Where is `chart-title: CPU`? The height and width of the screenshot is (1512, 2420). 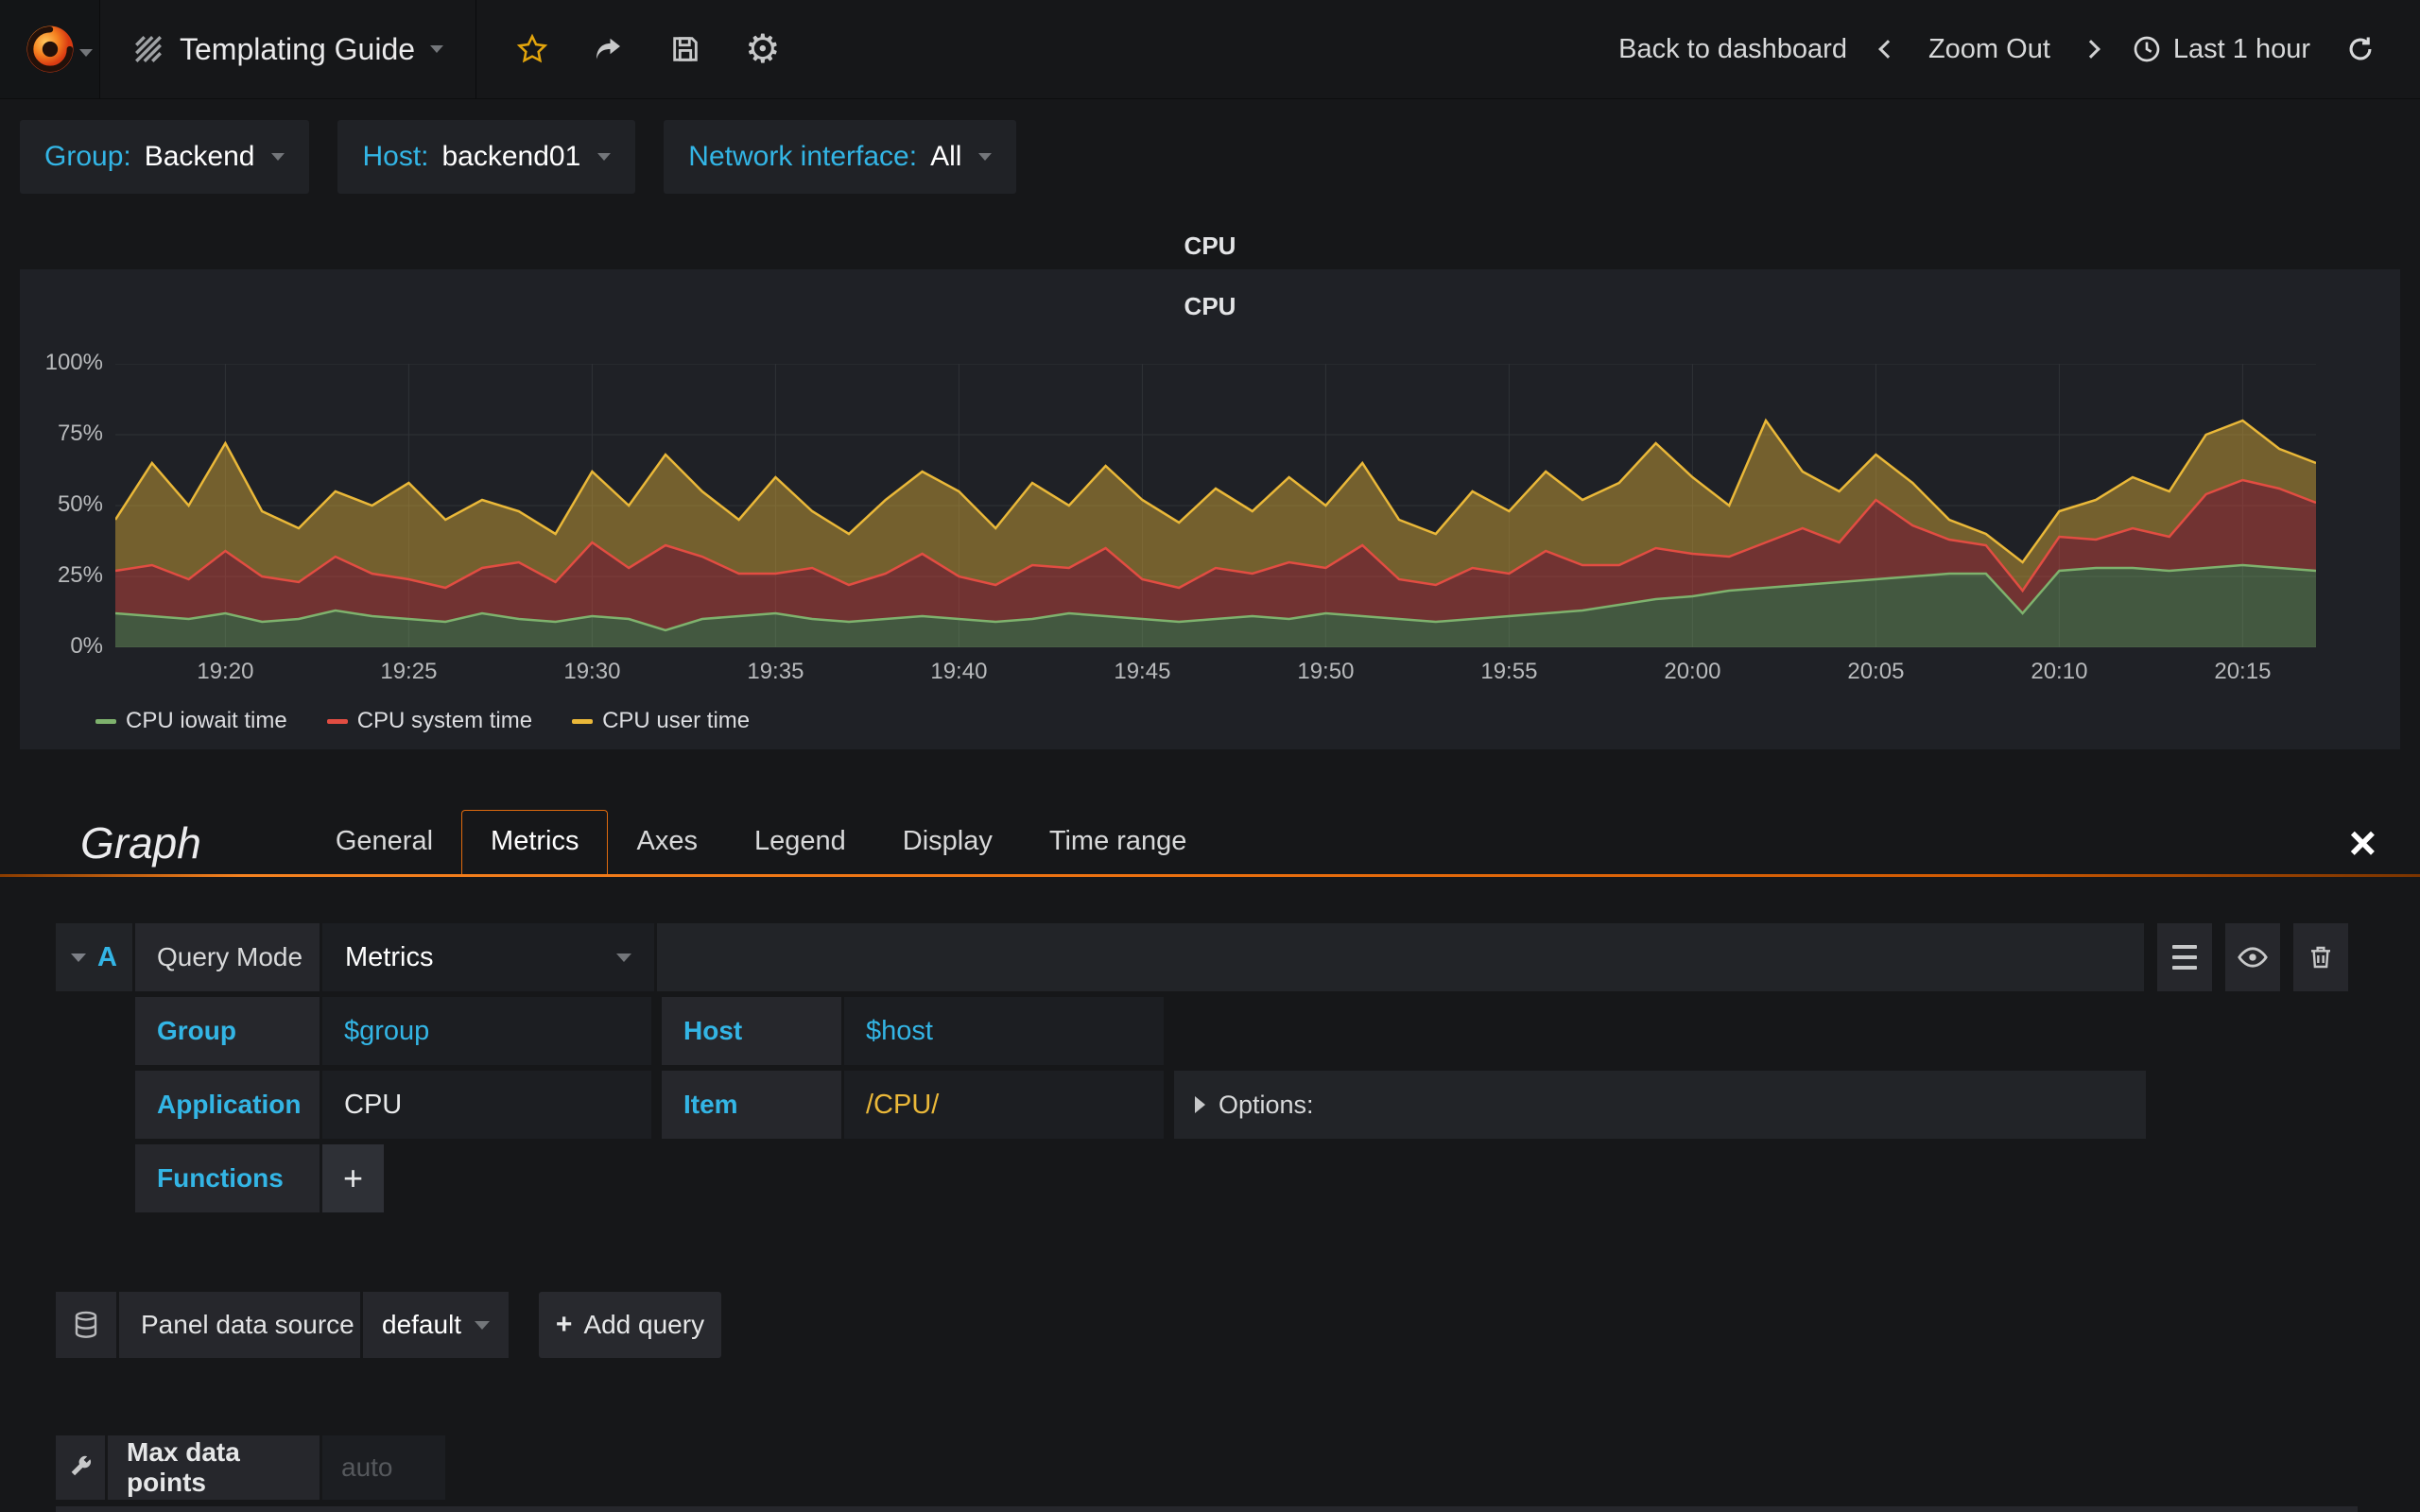
chart-title: CPU is located at coordinates (1210, 306).